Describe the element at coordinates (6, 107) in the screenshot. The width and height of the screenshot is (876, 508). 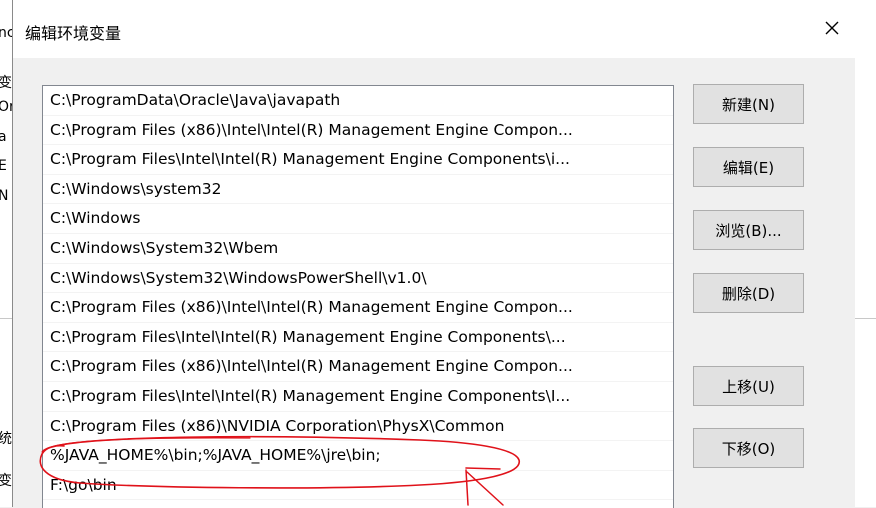
I see `background-text-fragment: Or` at that location.